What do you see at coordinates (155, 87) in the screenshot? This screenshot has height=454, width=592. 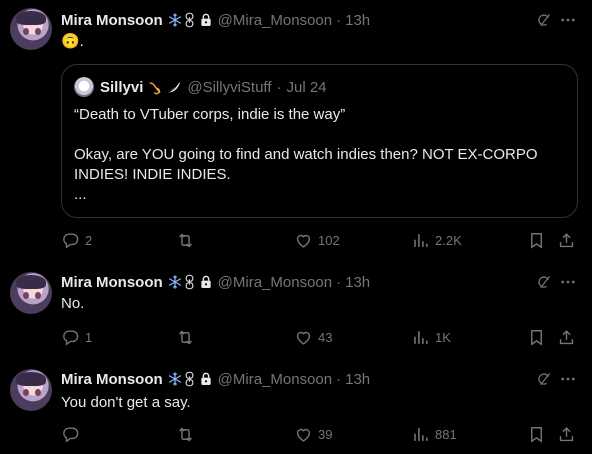 I see `horn-icon` at bounding box center [155, 87].